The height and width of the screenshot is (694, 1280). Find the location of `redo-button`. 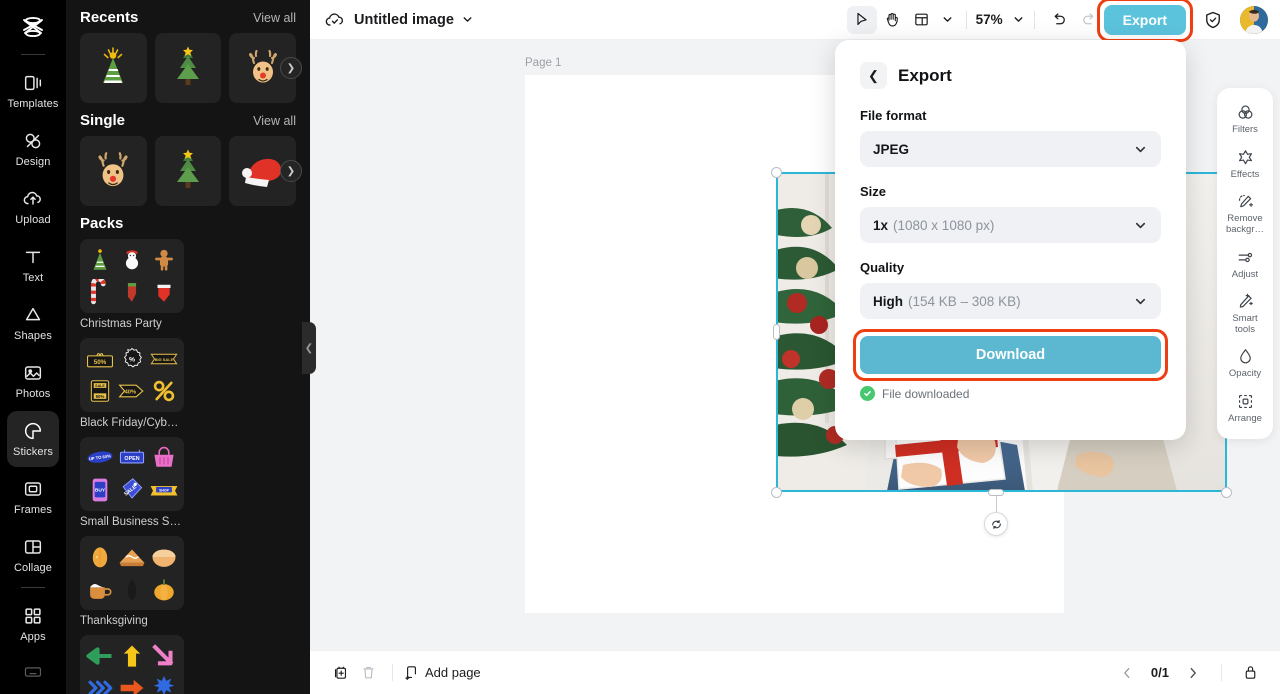

redo-button is located at coordinates (1089, 20).